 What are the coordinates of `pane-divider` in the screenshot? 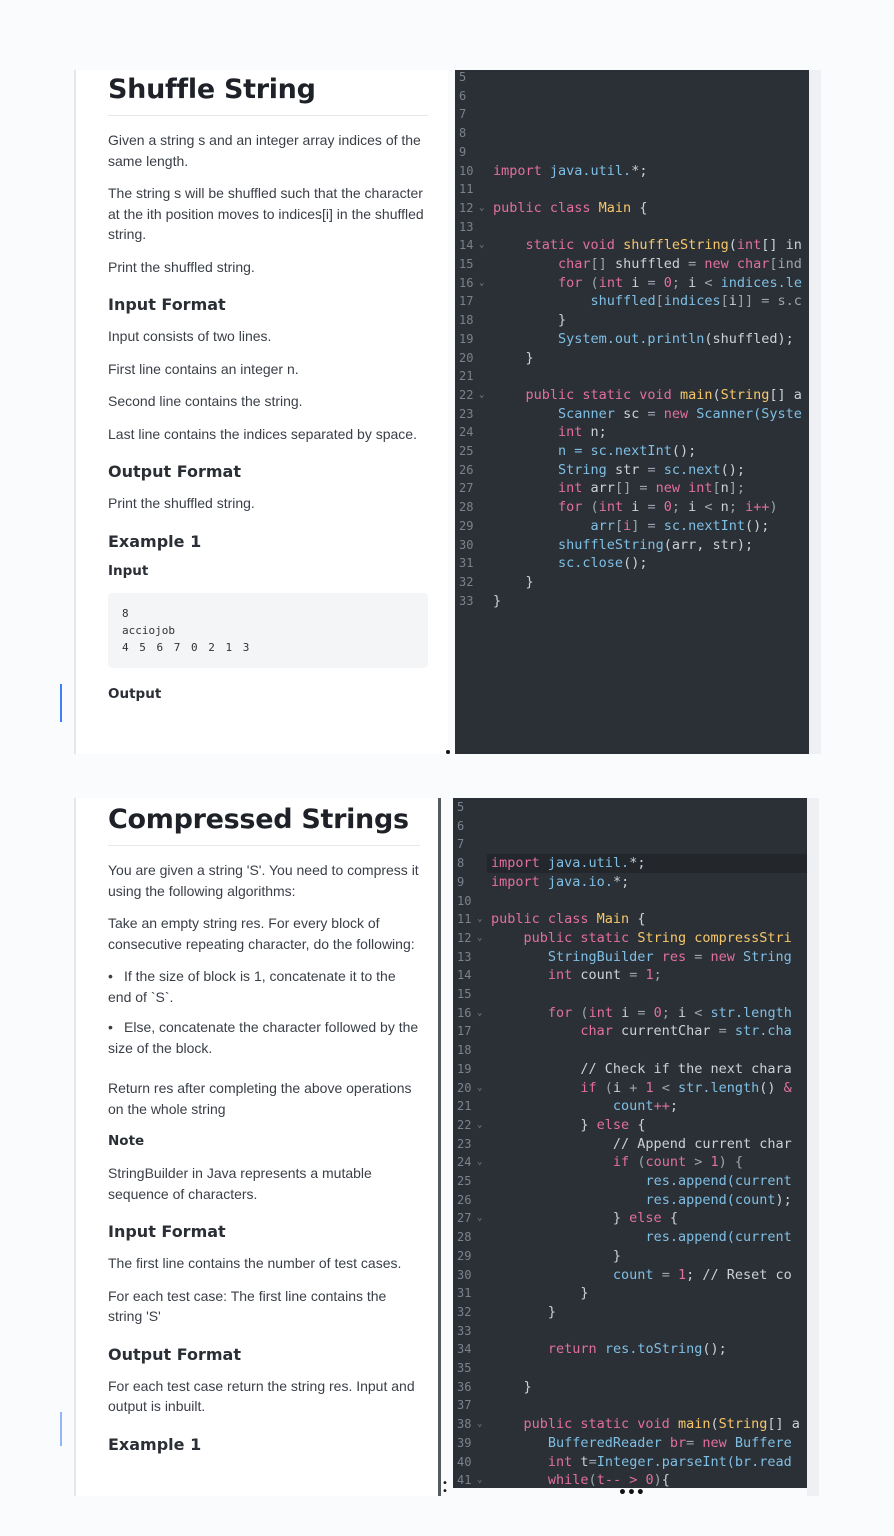 It's located at (439, 1147).